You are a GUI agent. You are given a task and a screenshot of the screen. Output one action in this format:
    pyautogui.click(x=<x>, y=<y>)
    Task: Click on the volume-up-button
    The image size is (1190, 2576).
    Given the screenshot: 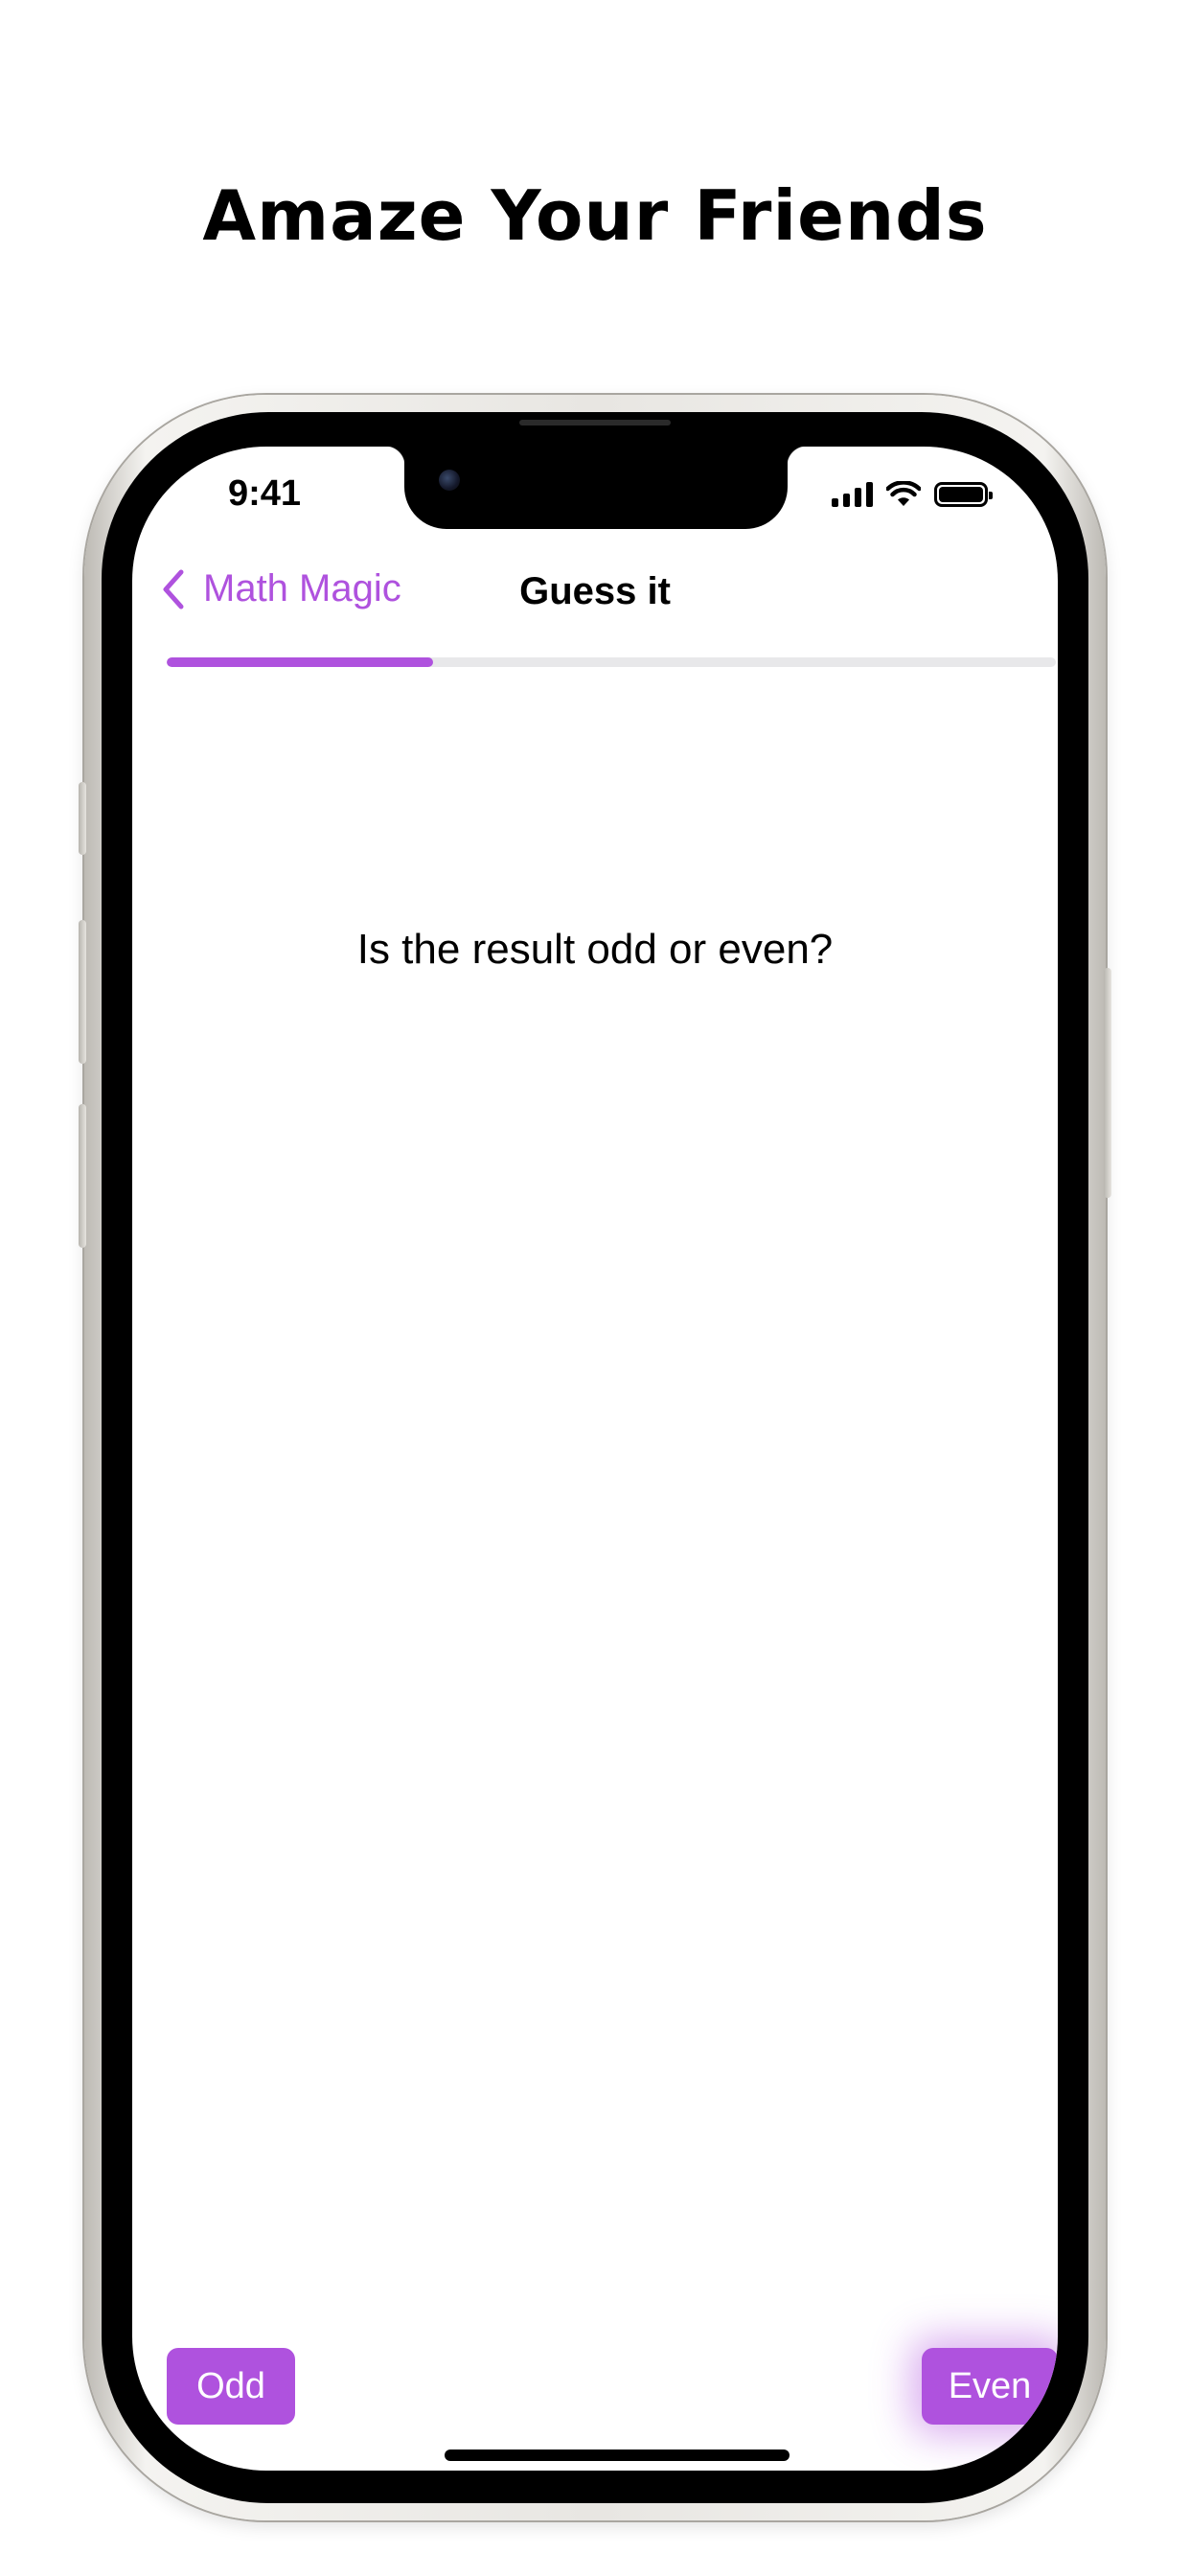 What is the action you would take?
    pyautogui.click(x=83, y=992)
    